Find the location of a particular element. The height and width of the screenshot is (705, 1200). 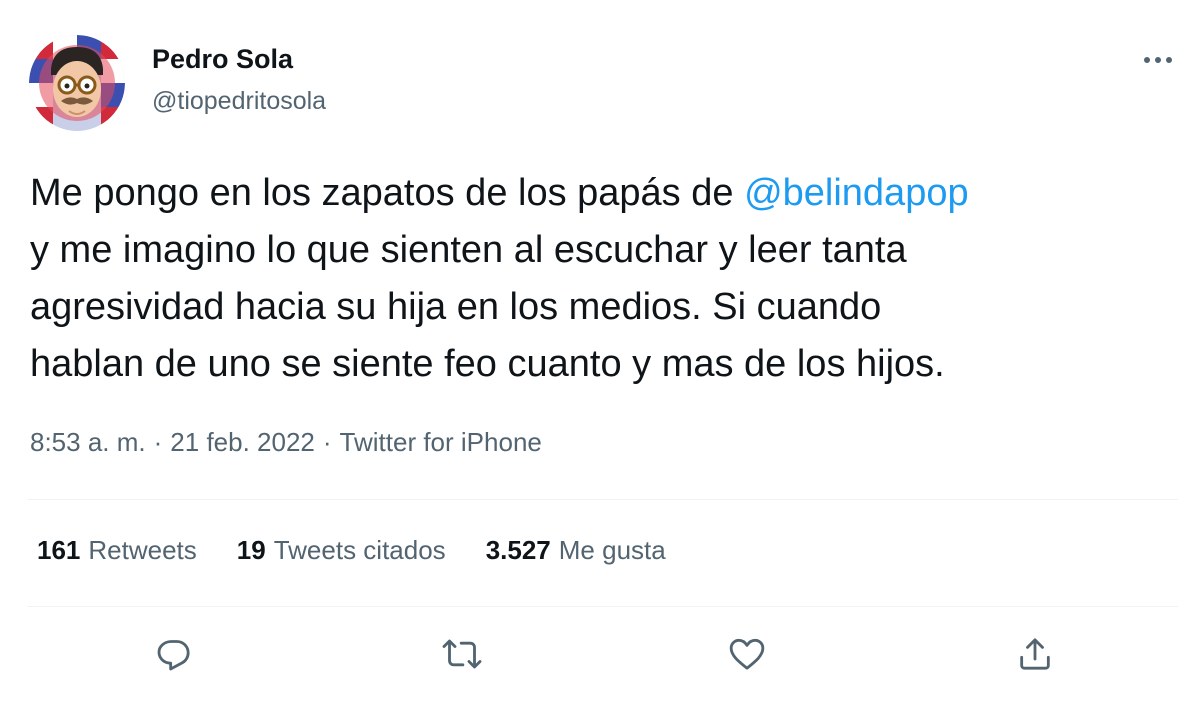

retweets-stat: 161 Retweets is located at coordinates (117, 550).